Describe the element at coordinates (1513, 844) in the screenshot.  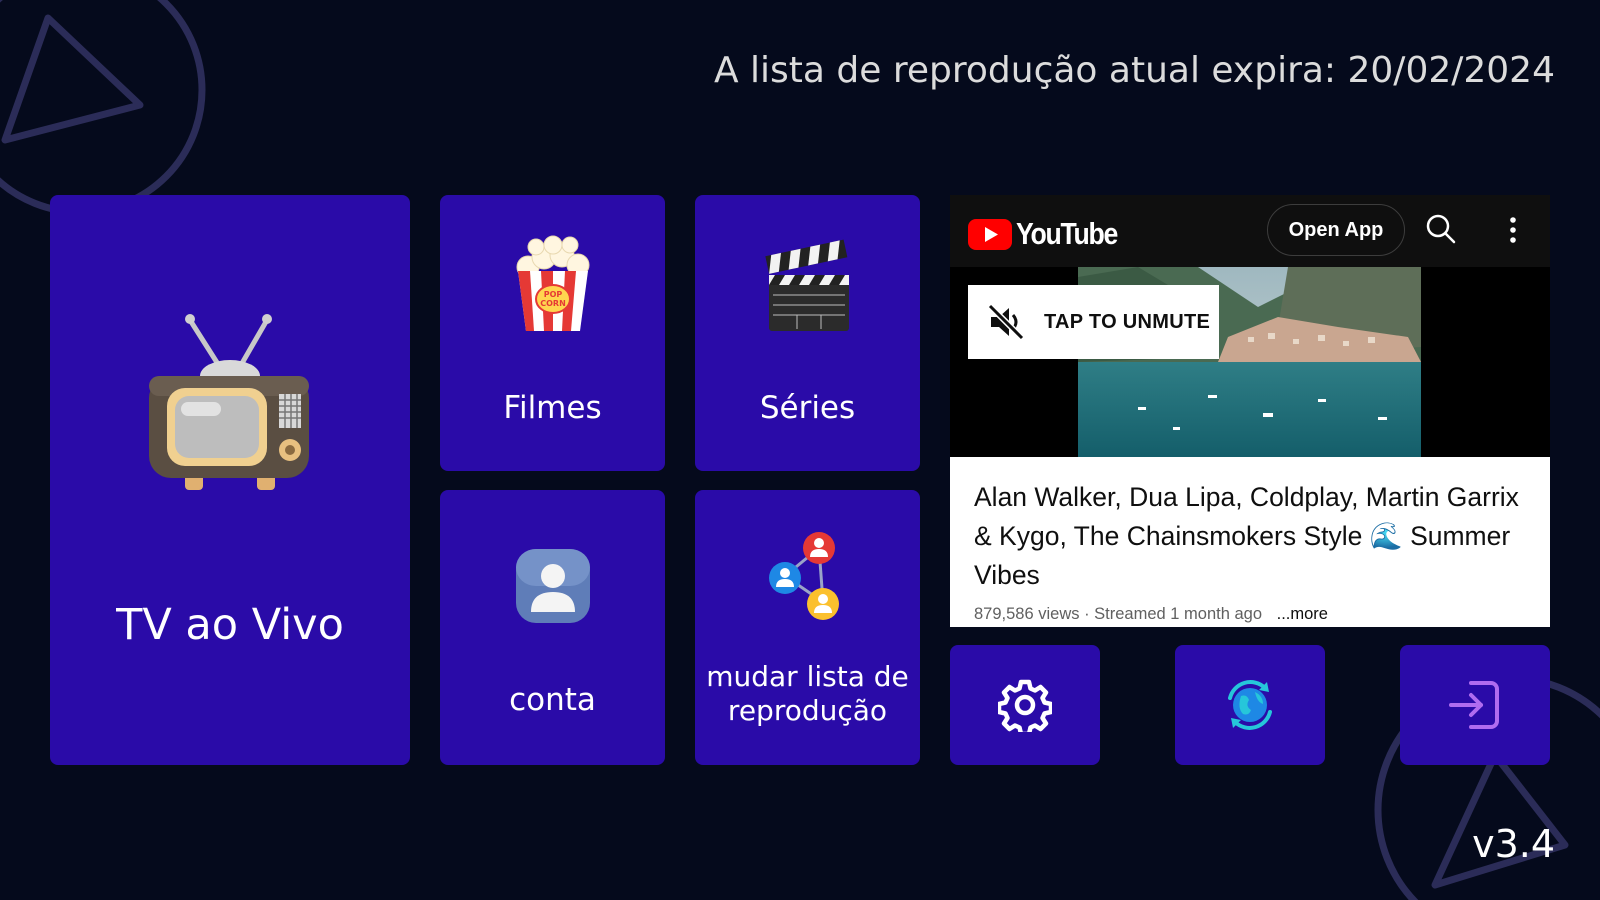
I see `app-version: v3.4` at that location.